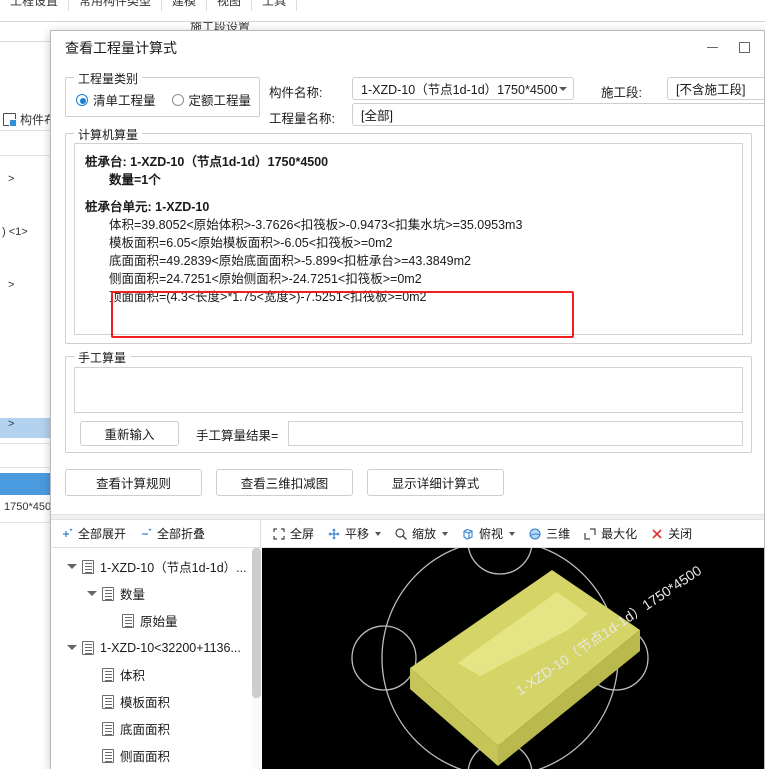  Describe the element at coordinates (619, 534) in the screenshot. I see `maximize-view-label: 最大化` at that location.